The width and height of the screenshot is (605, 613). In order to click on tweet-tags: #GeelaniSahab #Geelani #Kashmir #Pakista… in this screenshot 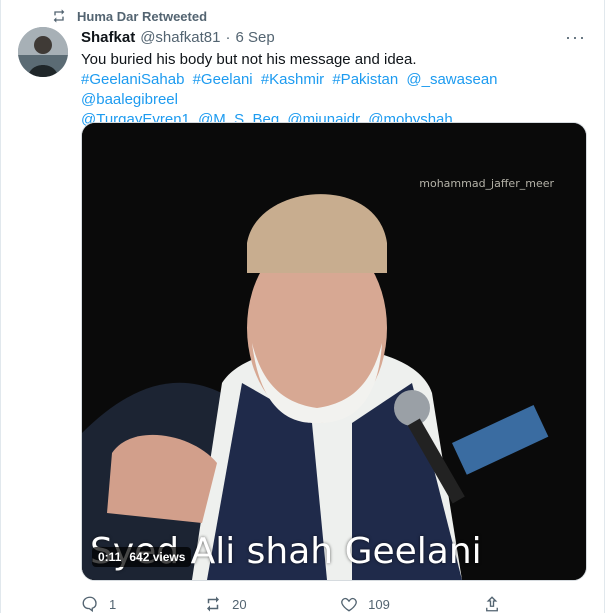, I will do `click(333, 100)`.